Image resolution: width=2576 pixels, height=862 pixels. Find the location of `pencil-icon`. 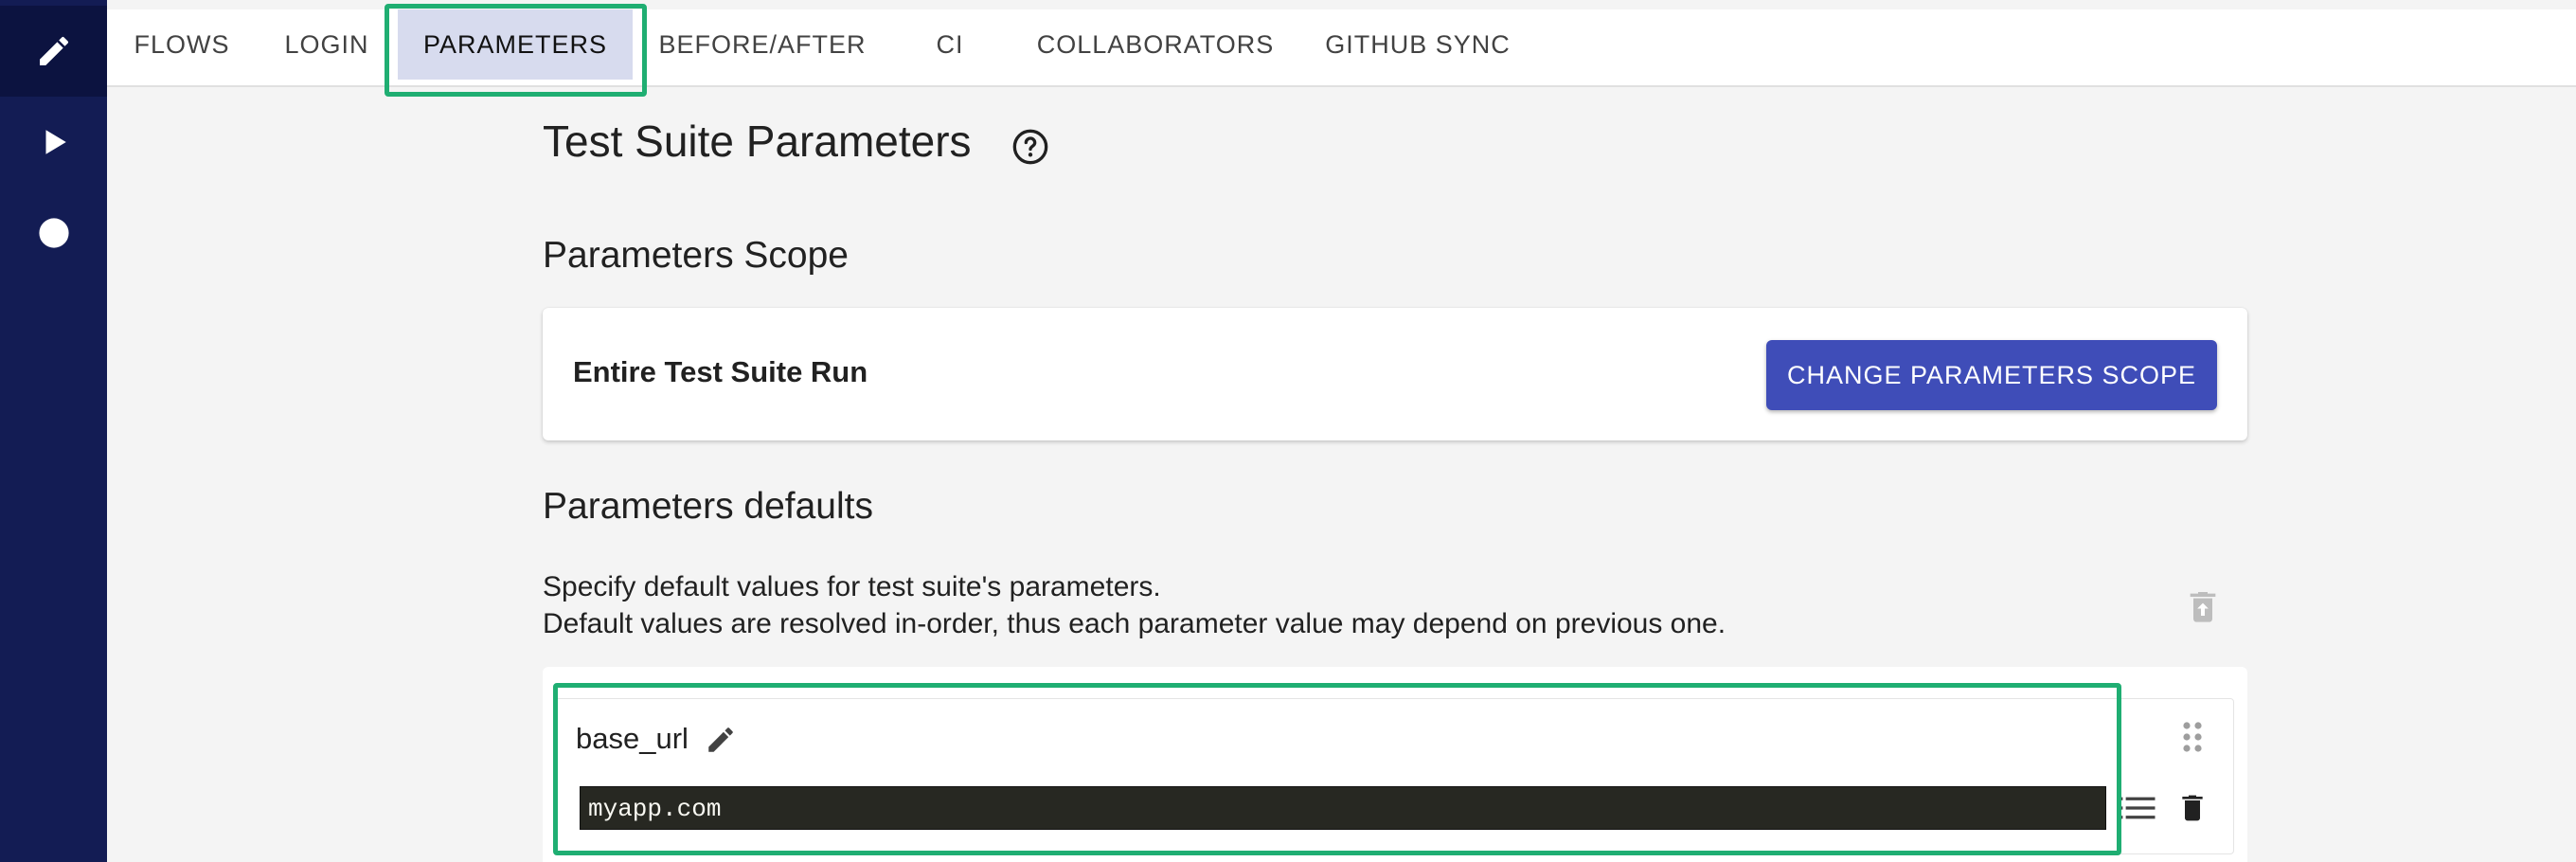

pencil-icon is located at coordinates (54, 51).